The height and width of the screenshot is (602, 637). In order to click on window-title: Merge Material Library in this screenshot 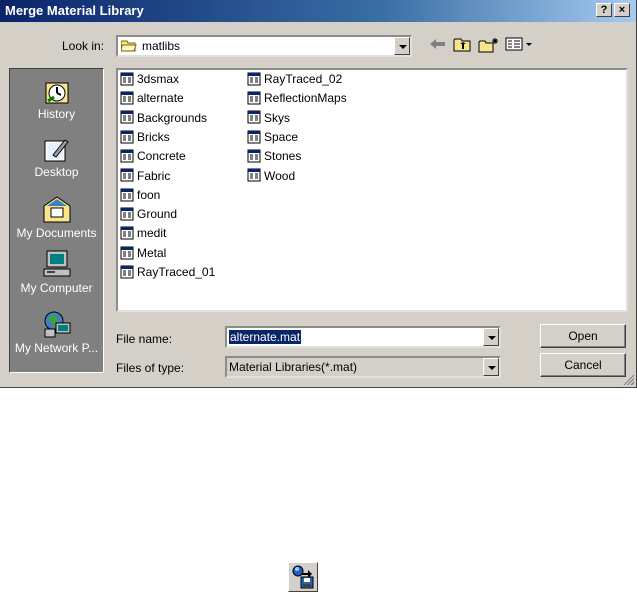, I will do `click(74, 10)`.